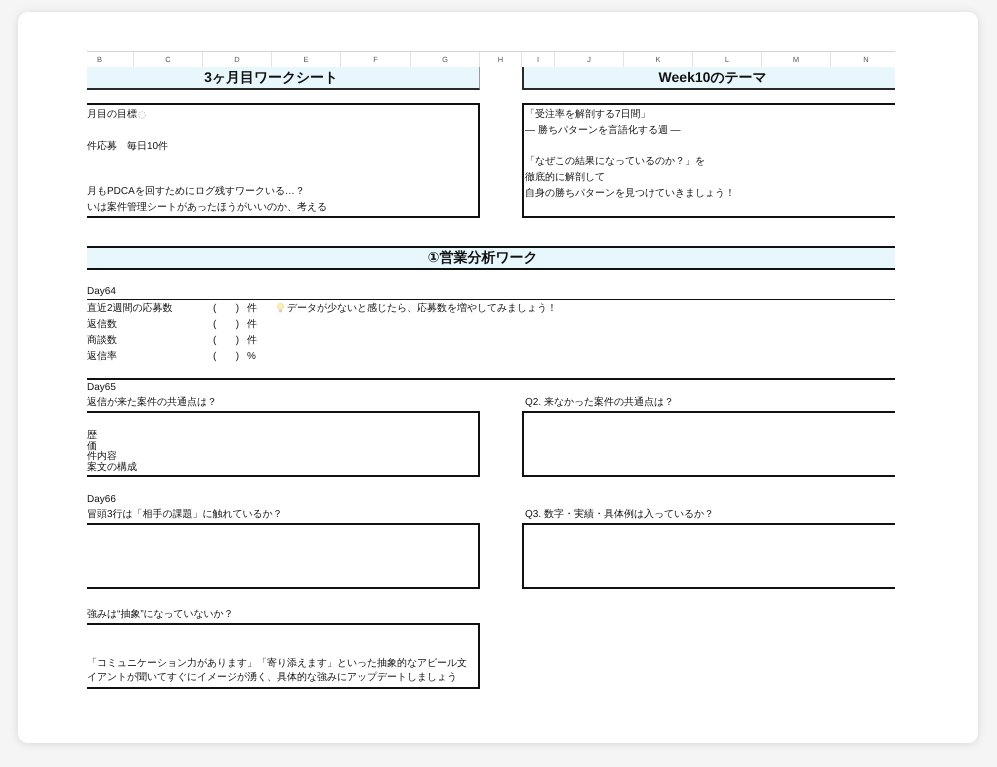  What do you see at coordinates (142, 115) in the screenshot?
I see `dashed-circle-icon` at bounding box center [142, 115].